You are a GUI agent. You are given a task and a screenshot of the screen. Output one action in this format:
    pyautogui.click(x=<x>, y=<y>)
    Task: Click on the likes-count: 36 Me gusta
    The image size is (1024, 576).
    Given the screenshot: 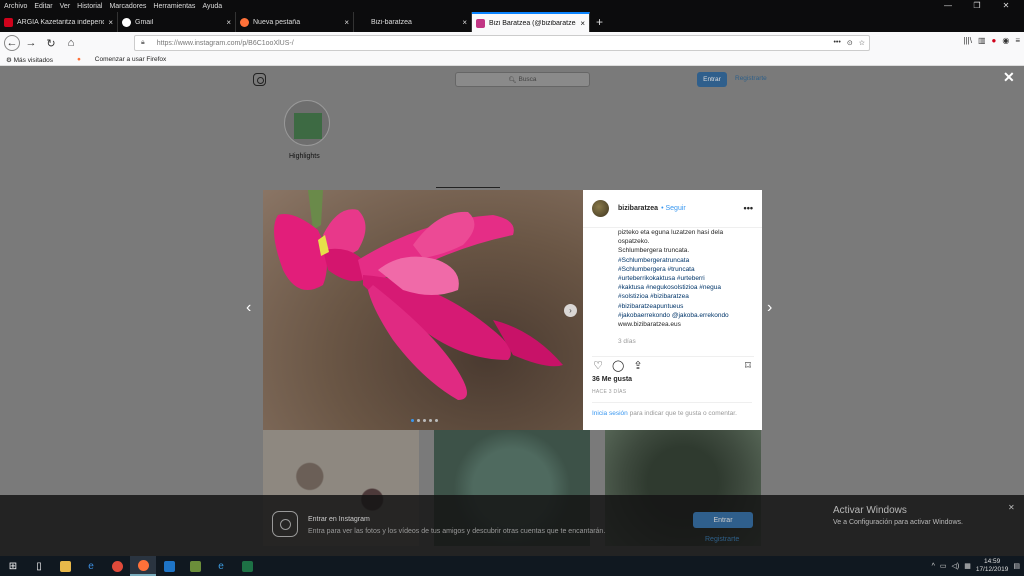 What is the action you would take?
    pyautogui.click(x=612, y=379)
    